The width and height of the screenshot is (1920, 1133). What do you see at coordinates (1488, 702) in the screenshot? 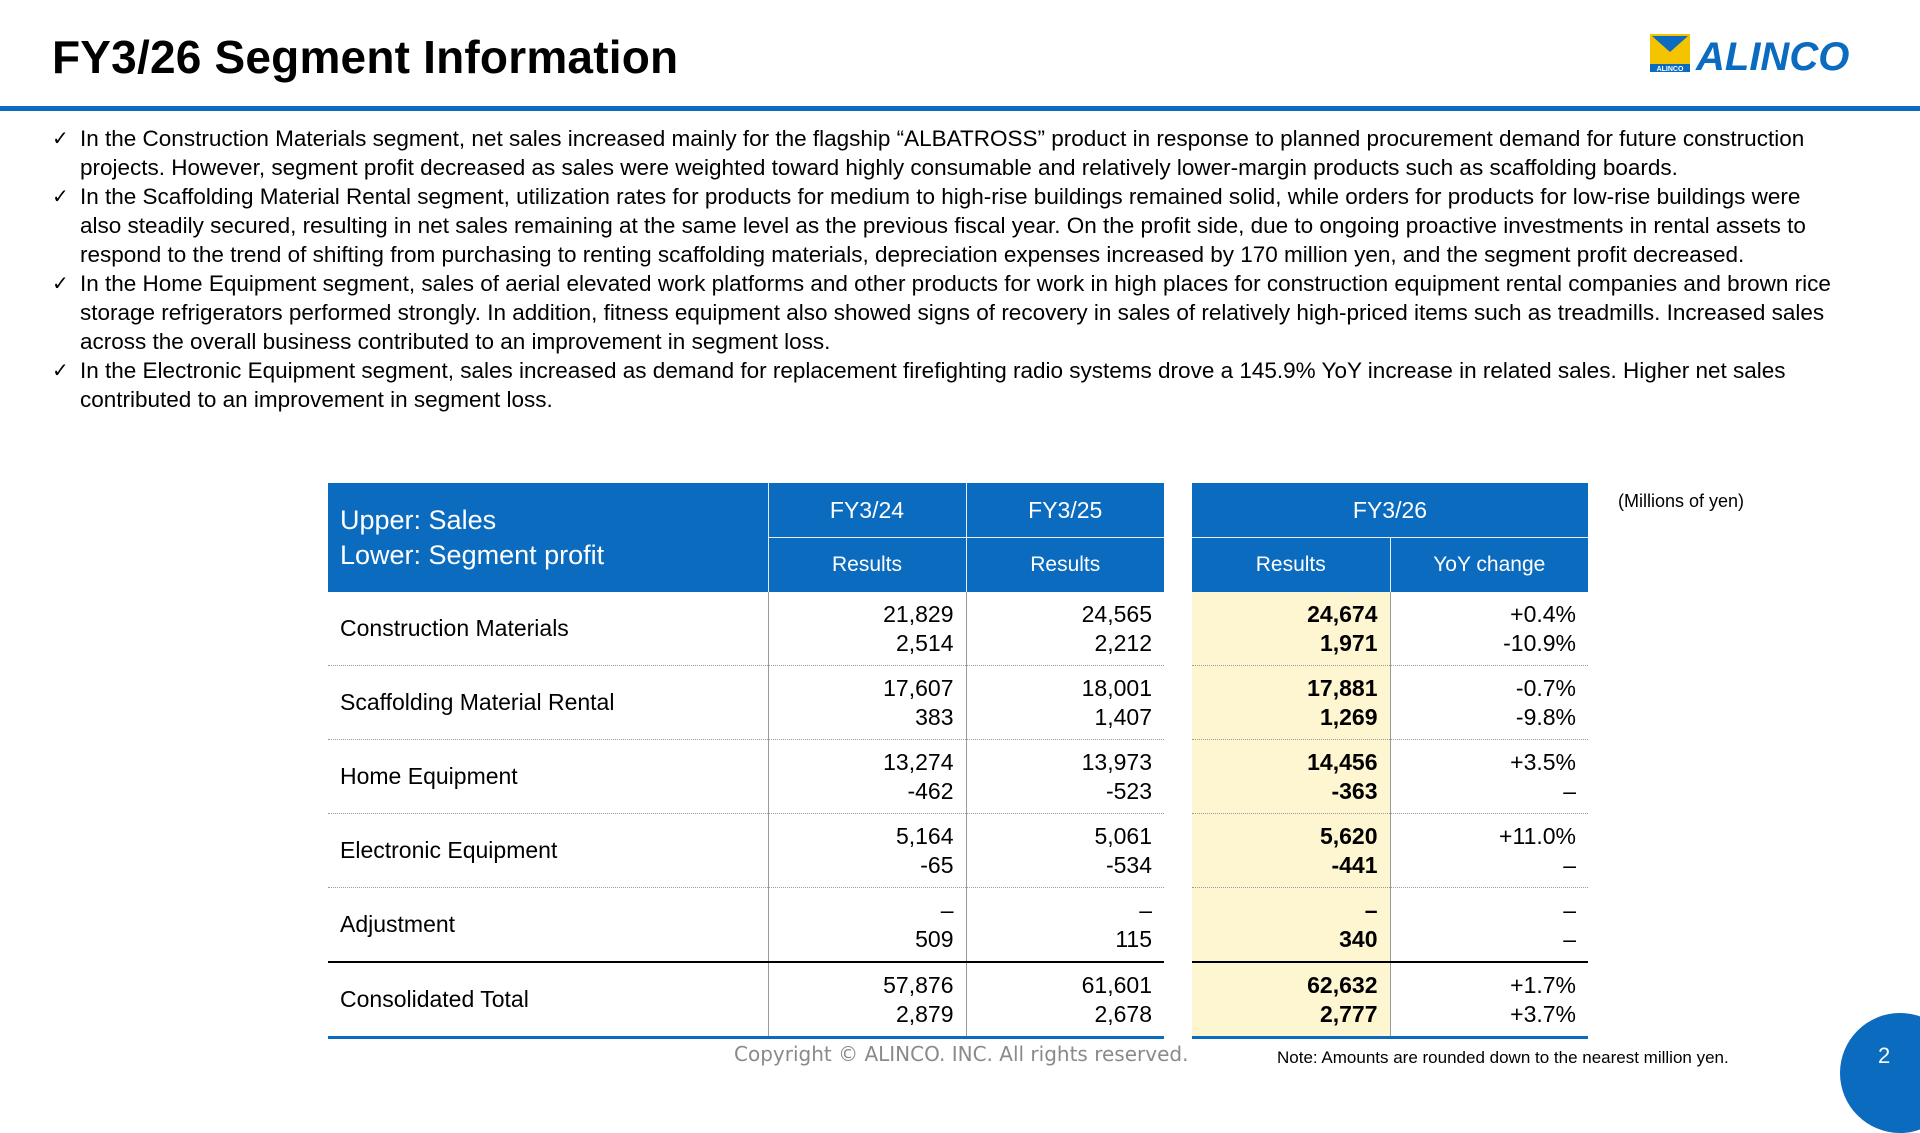
I see `yoy-cell: -0.7% -9.8%` at bounding box center [1488, 702].